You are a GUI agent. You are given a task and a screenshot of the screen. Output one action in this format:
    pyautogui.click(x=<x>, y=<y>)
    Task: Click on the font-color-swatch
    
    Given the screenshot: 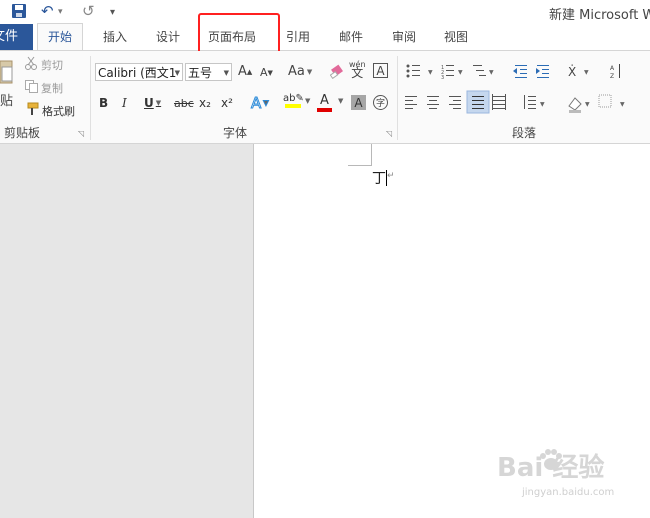 What is the action you would take?
    pyautogui.click(x=324, y=110)
    